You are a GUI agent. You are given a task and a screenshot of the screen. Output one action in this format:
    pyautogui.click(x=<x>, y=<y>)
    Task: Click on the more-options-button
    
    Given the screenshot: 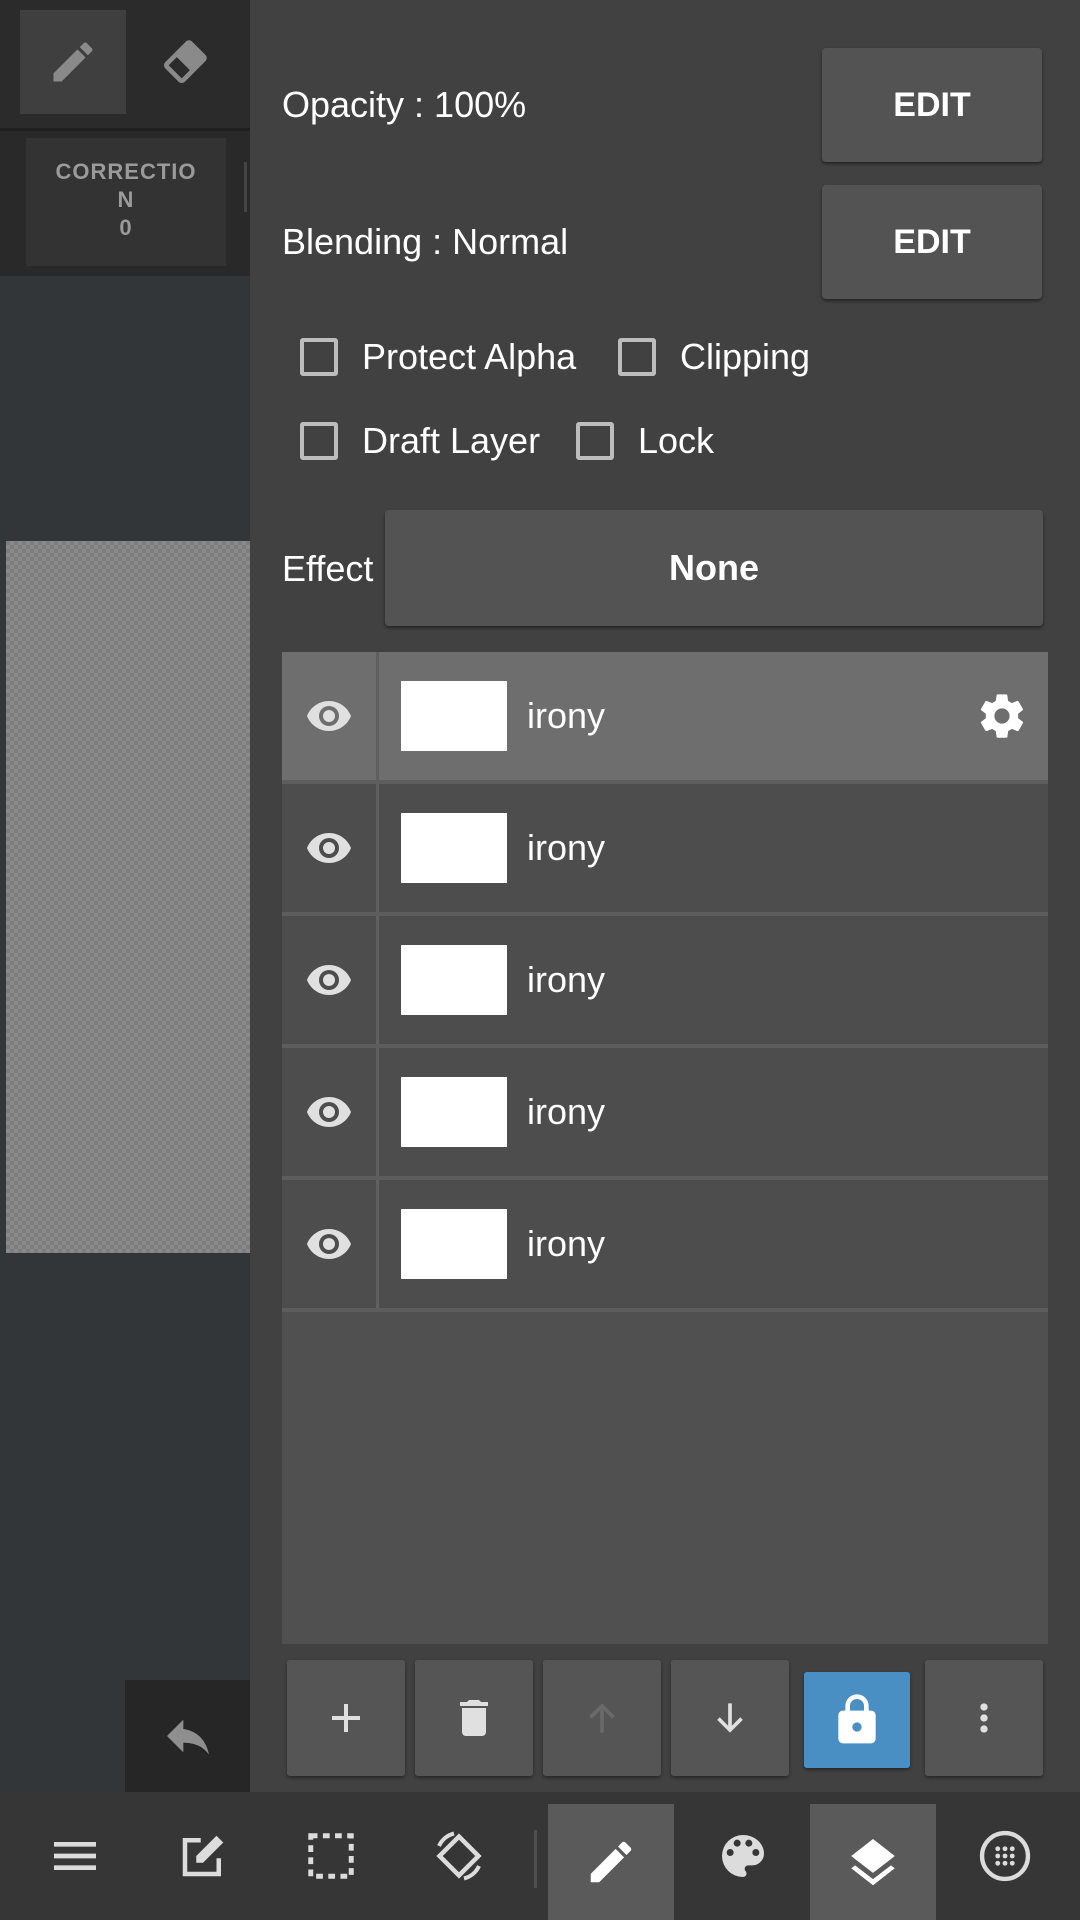 What is the action you would take?
    pyautogui.click(x=984, y=1718)
    